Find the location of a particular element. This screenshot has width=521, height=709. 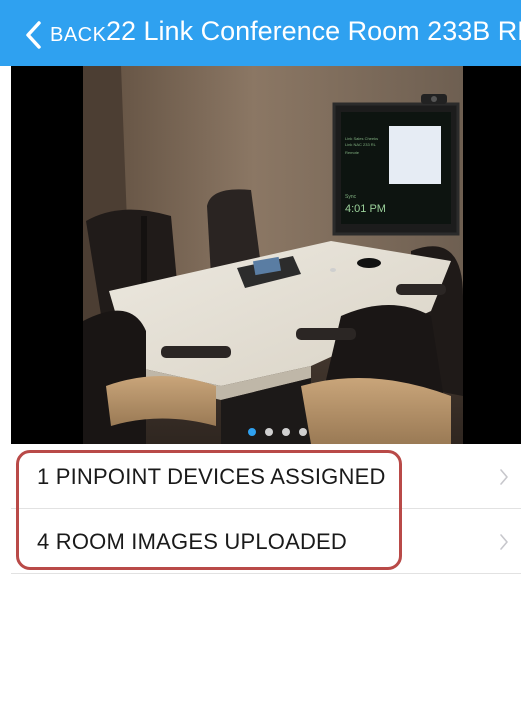

back-label: BACK is located at coordinates (78, 34).